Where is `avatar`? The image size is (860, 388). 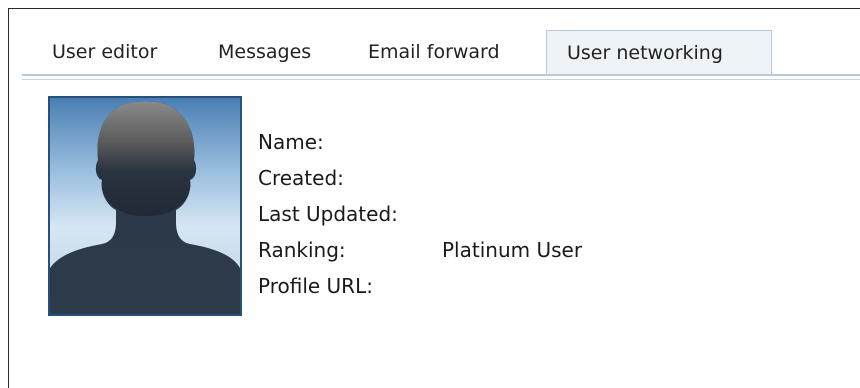
avatar is located at coordinates (145, 206).